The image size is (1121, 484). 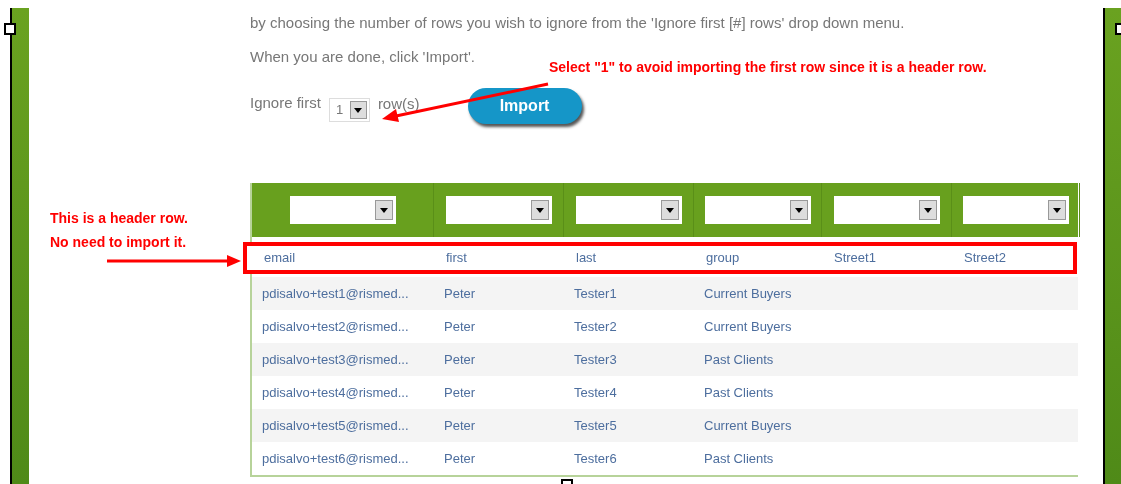 I want to click on rows-suffix: row(s), so click(x=398, y=103).